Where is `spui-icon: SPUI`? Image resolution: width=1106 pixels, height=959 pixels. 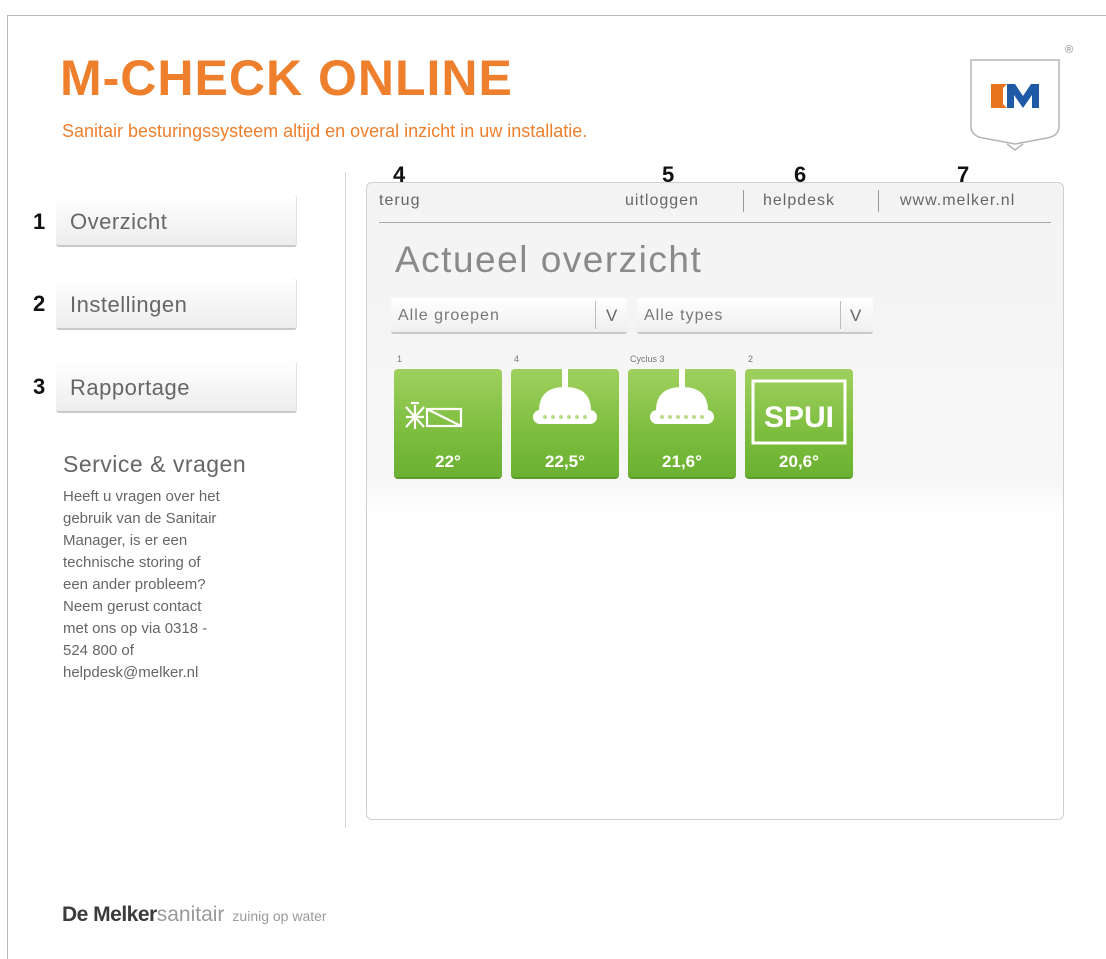 spui-icon: SPUI is located at coordinates (799, 412).